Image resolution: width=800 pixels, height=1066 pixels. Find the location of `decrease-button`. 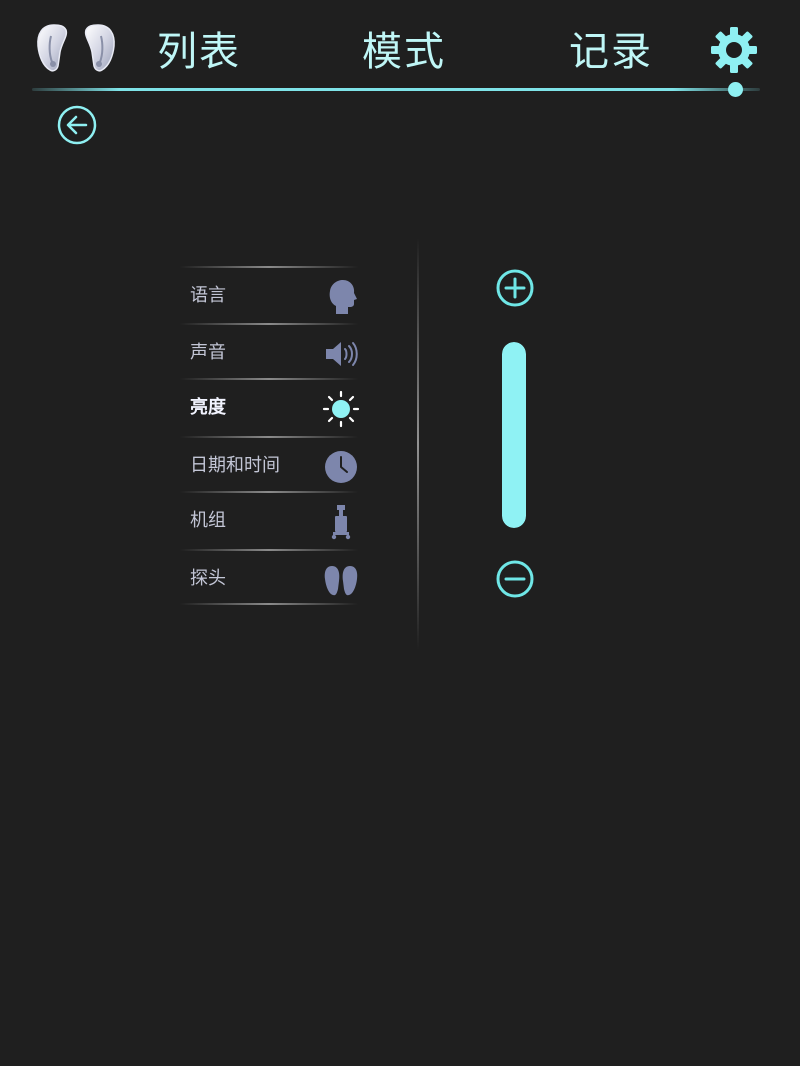

decrease-button is located at coordinates (515, 579).